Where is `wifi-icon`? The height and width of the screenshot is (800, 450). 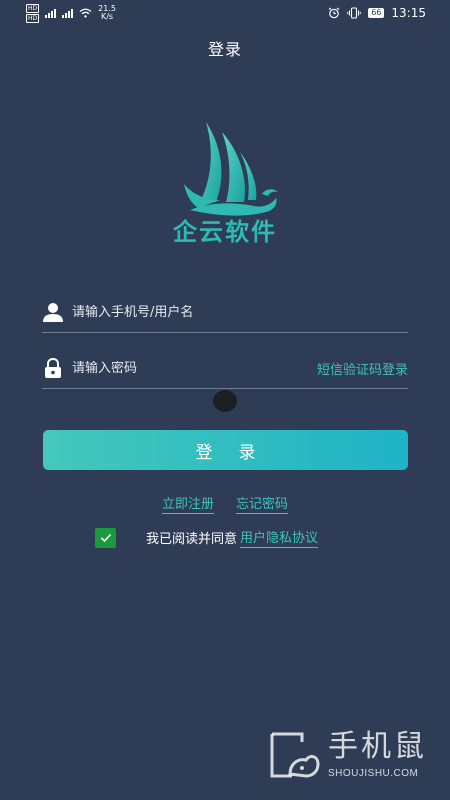
wifi-icon is located at coordinates (85, 13).